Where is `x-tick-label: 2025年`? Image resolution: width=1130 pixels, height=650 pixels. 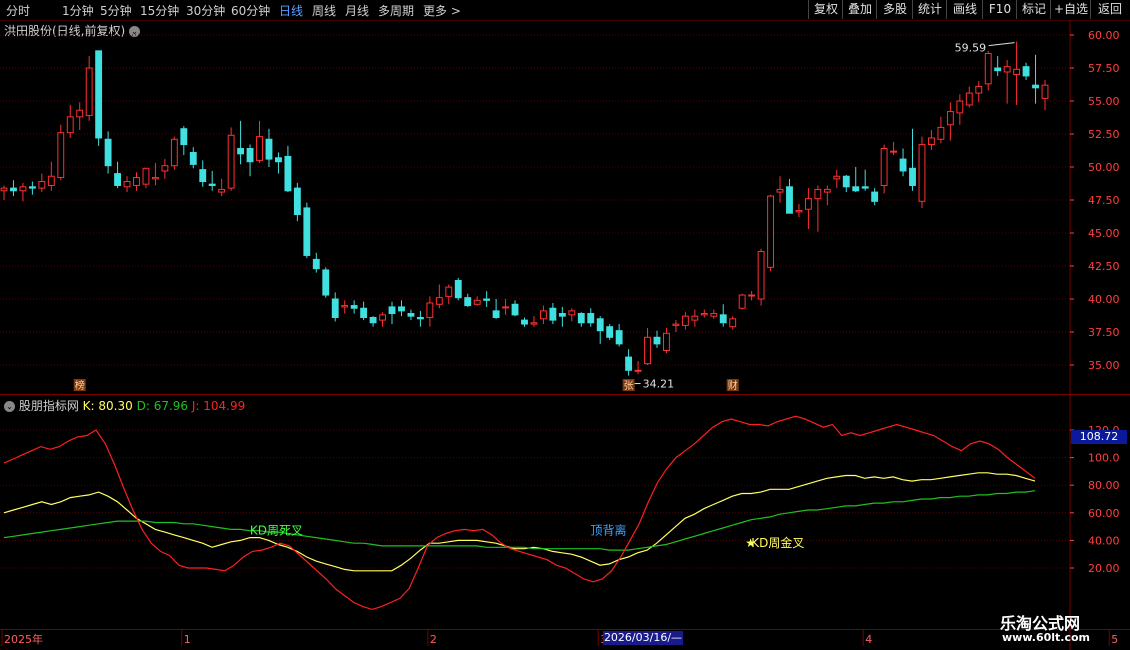 x-tick-label: 2025年 is located at coordinates (23, 639).